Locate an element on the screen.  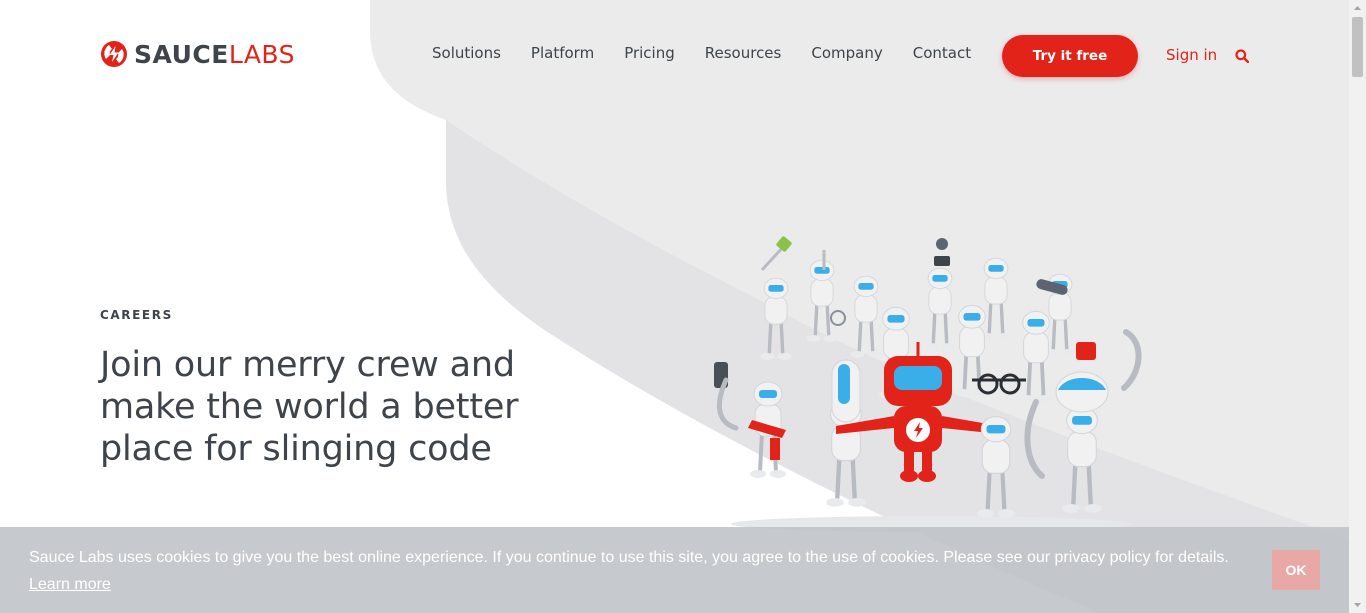
careers-eyebrow: CAREERS is located at coordinates (136, 315).